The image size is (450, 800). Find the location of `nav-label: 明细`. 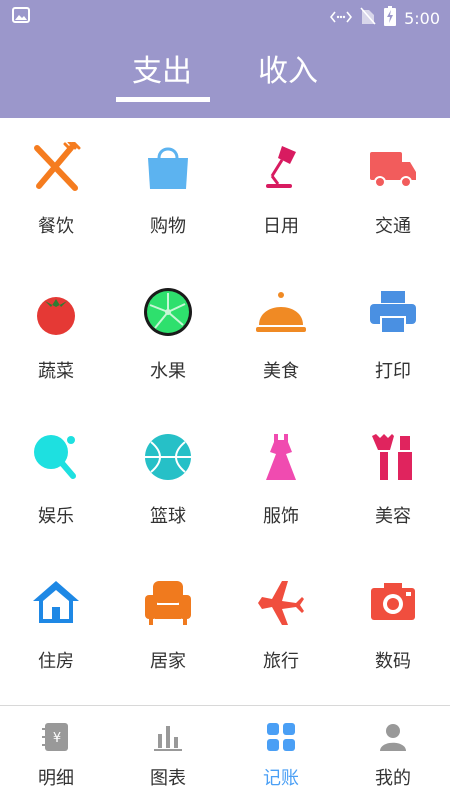

nav-label: 明细 is located at coordinates (56, 778).